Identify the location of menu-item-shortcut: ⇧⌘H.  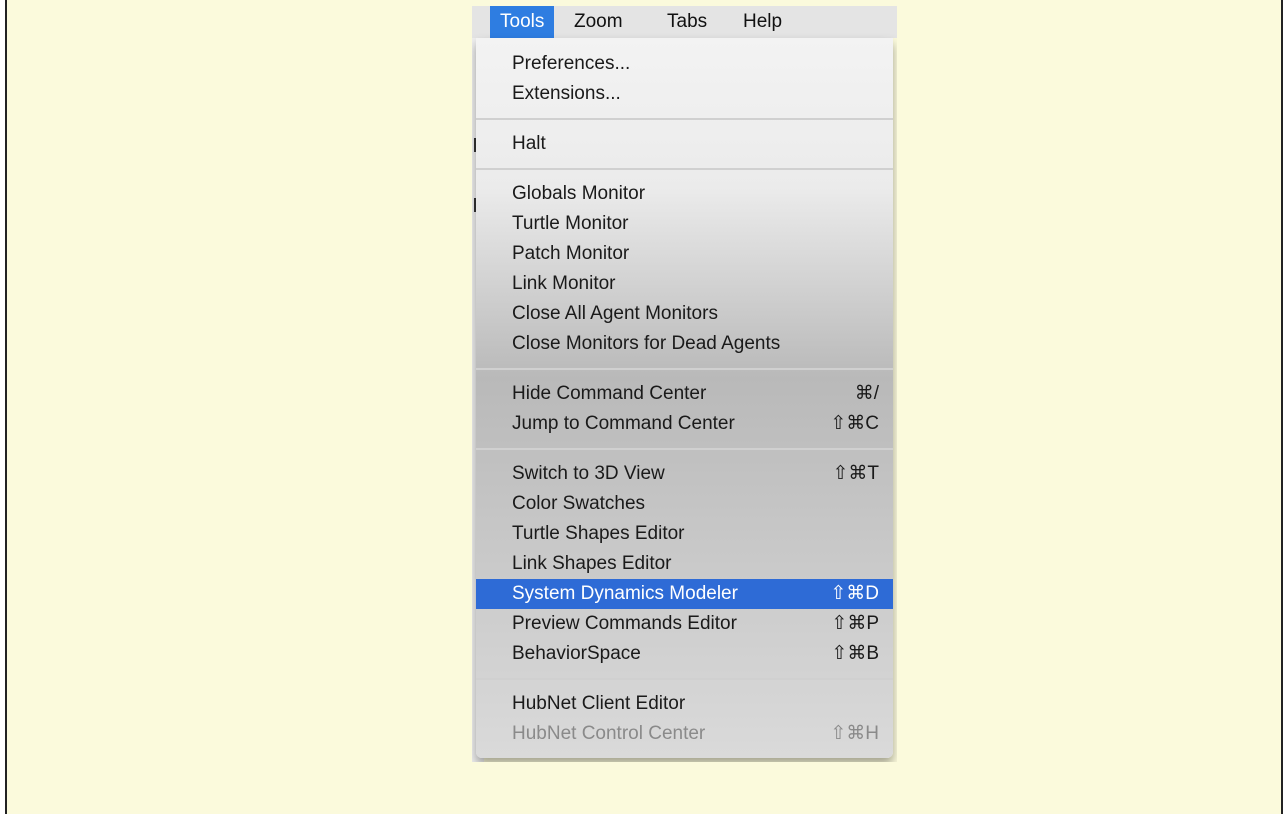
(854, 733).